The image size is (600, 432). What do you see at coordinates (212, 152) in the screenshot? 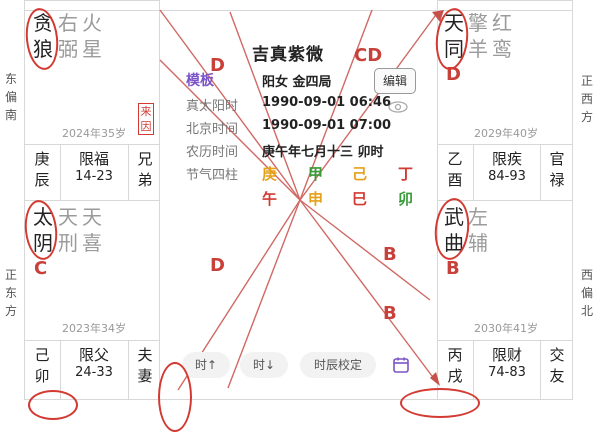
I see `info-label: 农历时间` at bounding box center [212, 152].